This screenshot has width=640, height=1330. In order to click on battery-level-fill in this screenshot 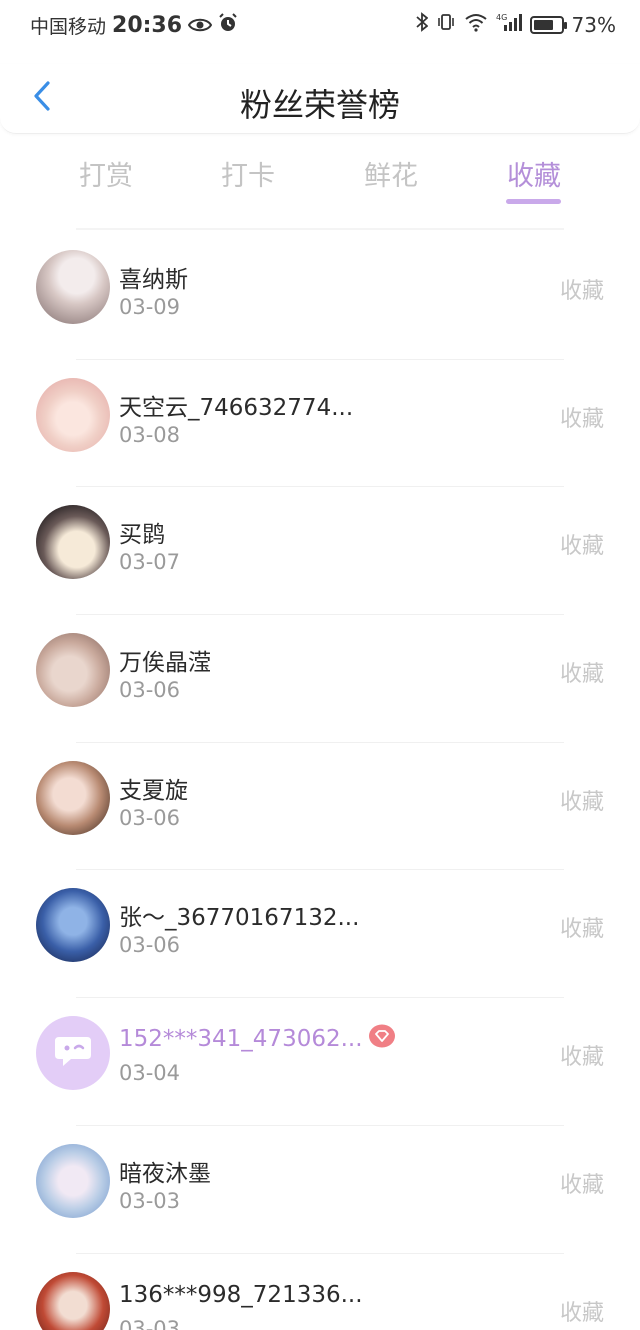, I will do `click(543, 24)`.